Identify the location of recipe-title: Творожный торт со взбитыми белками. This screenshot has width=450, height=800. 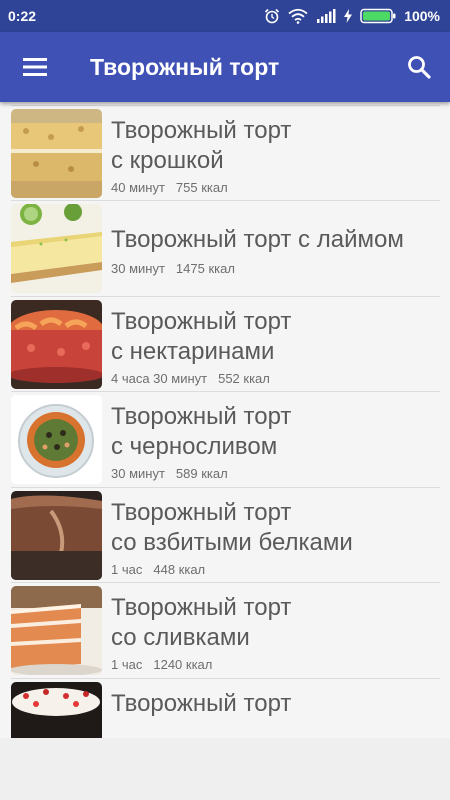
(232, 527).